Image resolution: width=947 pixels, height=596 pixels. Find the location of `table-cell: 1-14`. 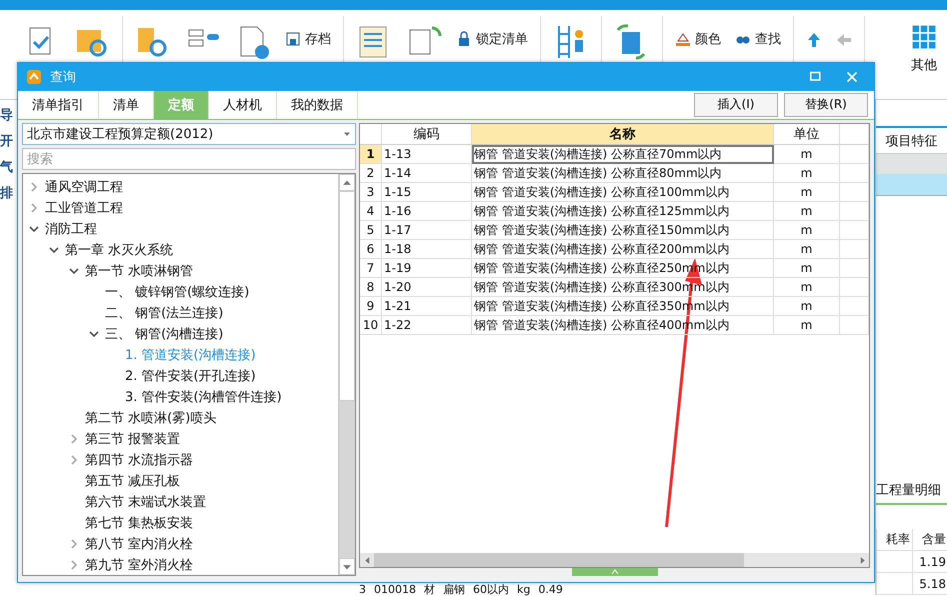

table-cell: 1-14 is located at coordinates (427, 173).